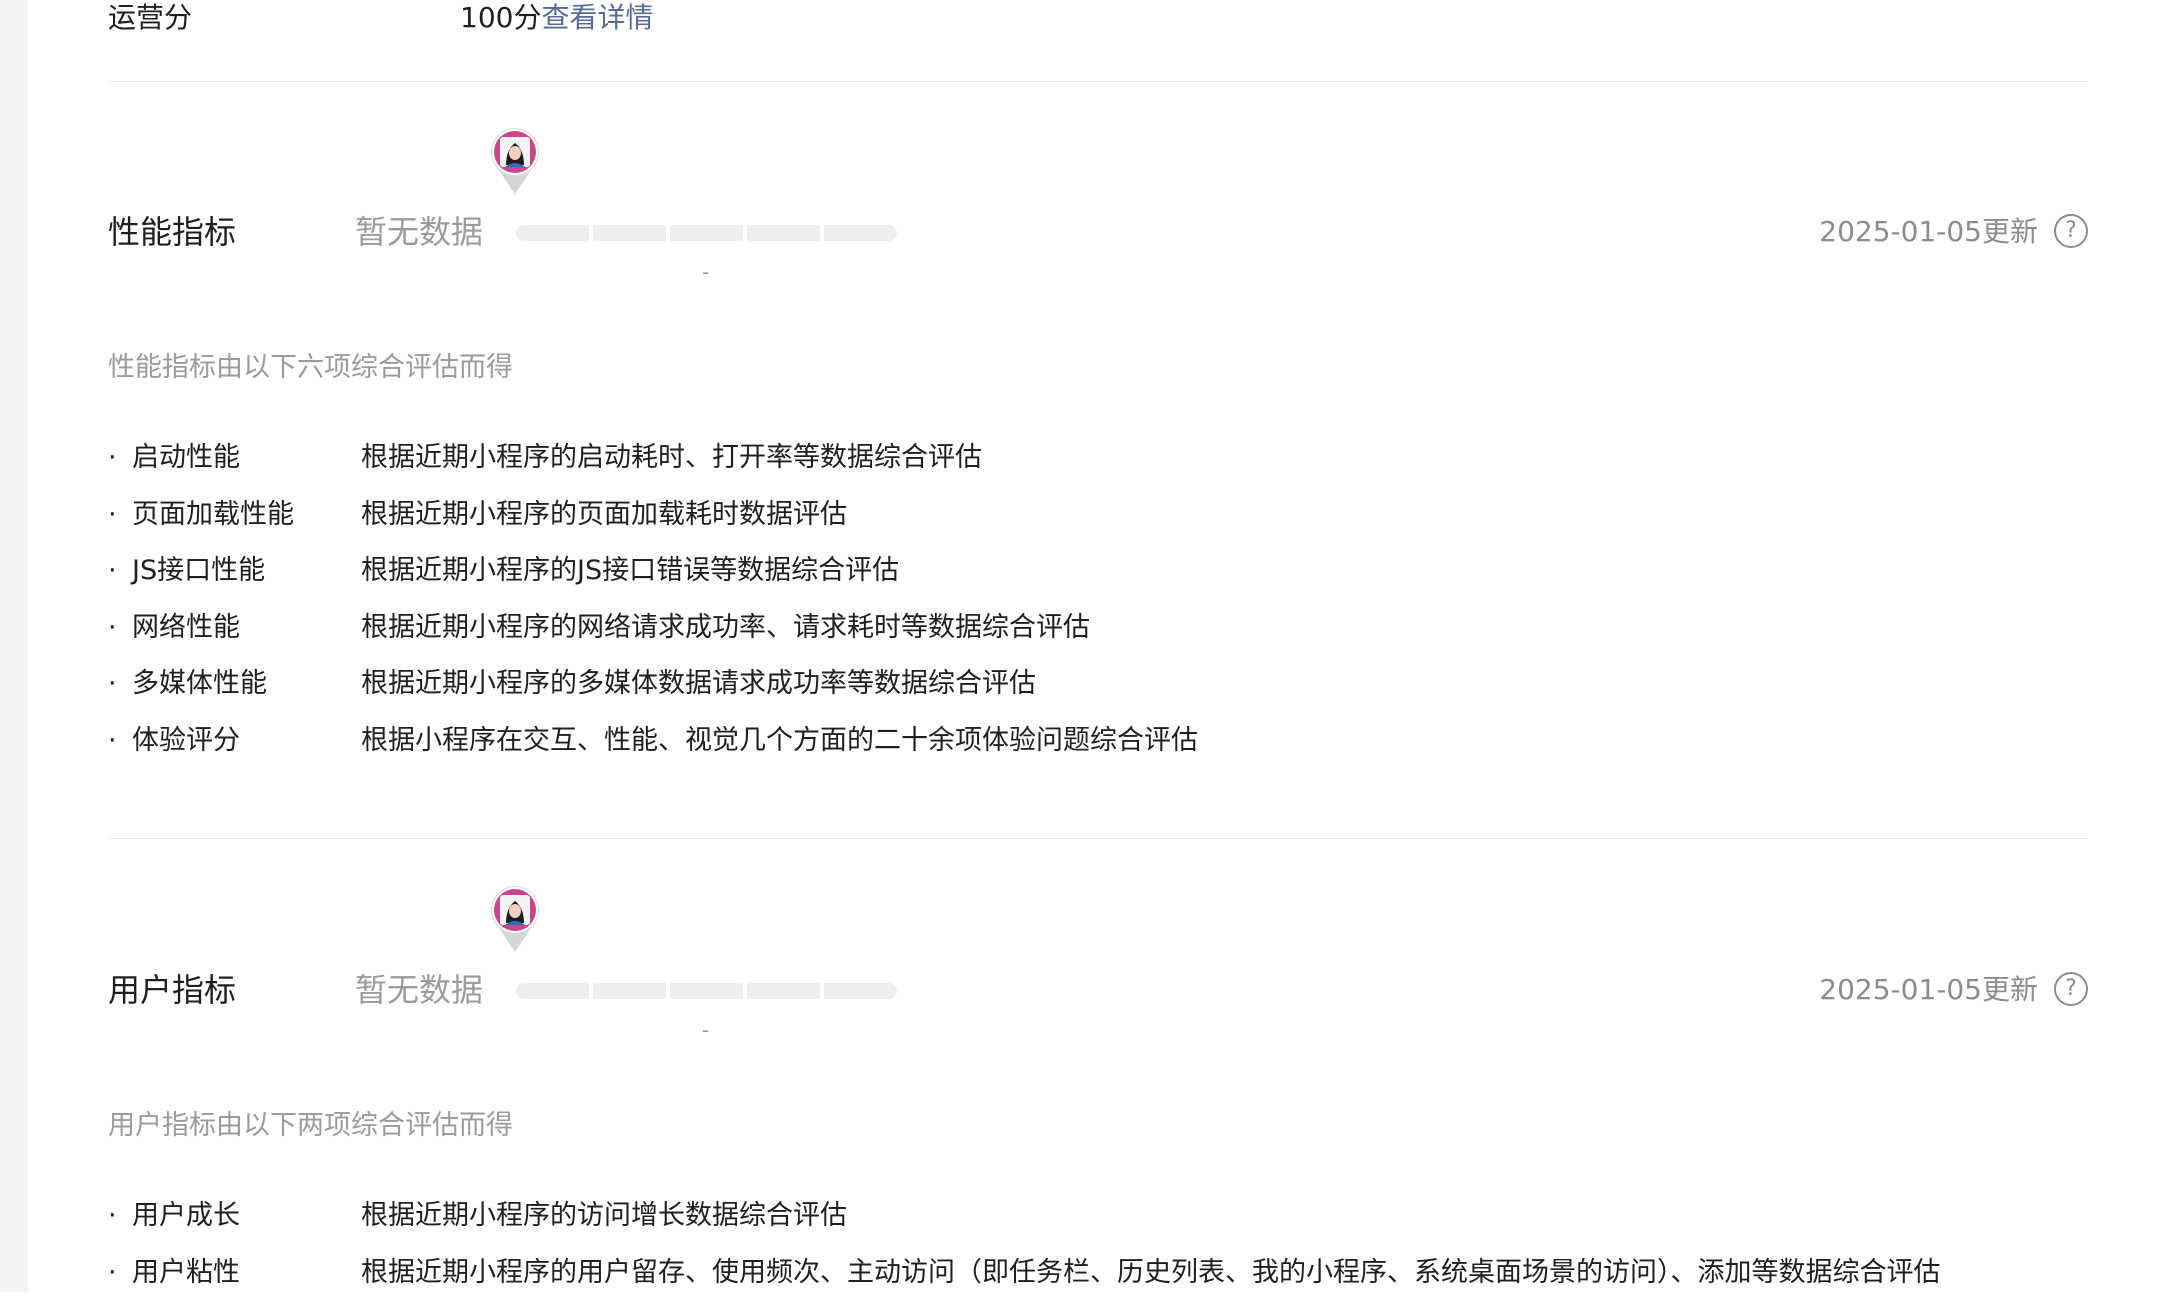 The width and height of the screenshot is (2166, 1311). I want to click on operation-score-label: 运营分, so click(150, 17).